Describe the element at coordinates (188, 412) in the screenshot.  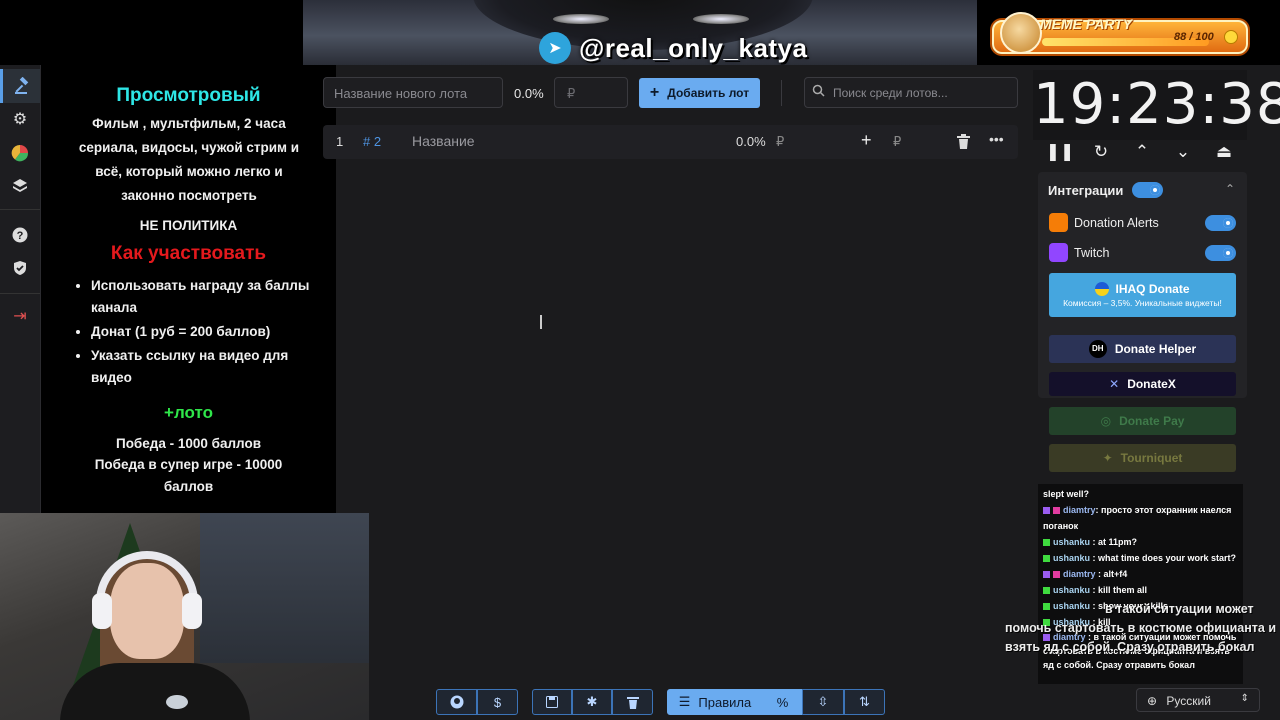
I see `rules-loto-title: +лото` at that location.